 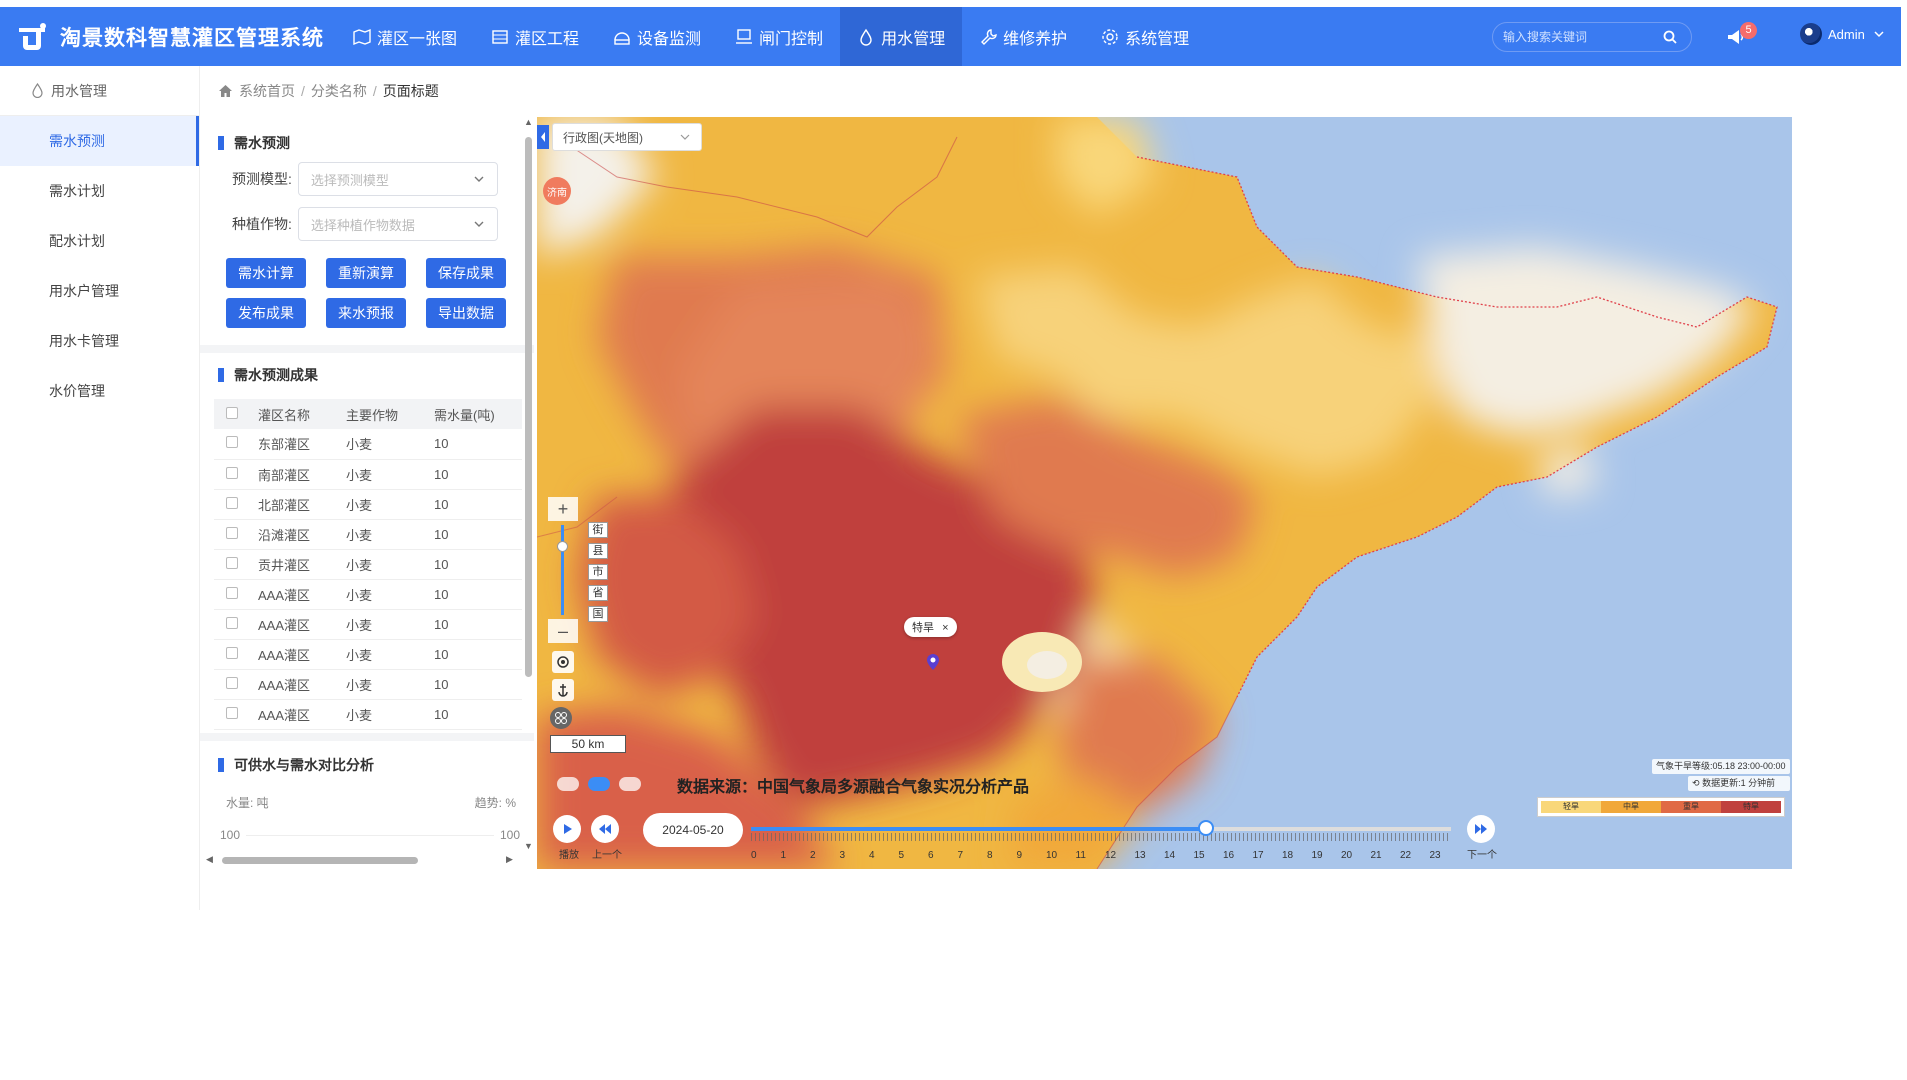 I want to click on publish-button: 发布成果, so click(x=266, y=313).